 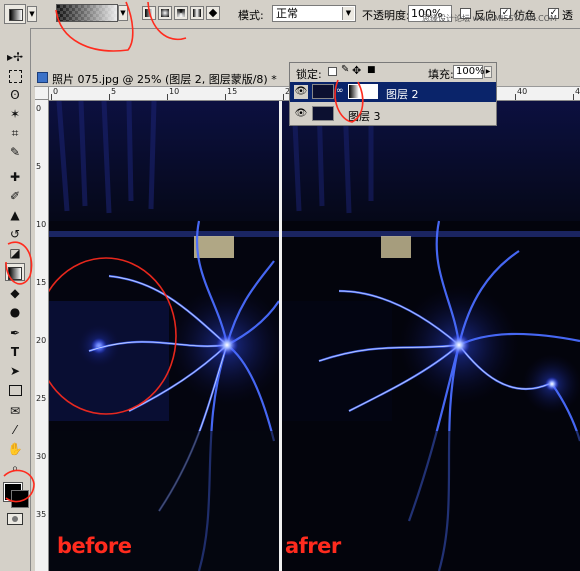 What do you see at coordinates (522, 91) in the screenshot?
I see `ruler-tick-label: 40` at bounding box center [522, 91].